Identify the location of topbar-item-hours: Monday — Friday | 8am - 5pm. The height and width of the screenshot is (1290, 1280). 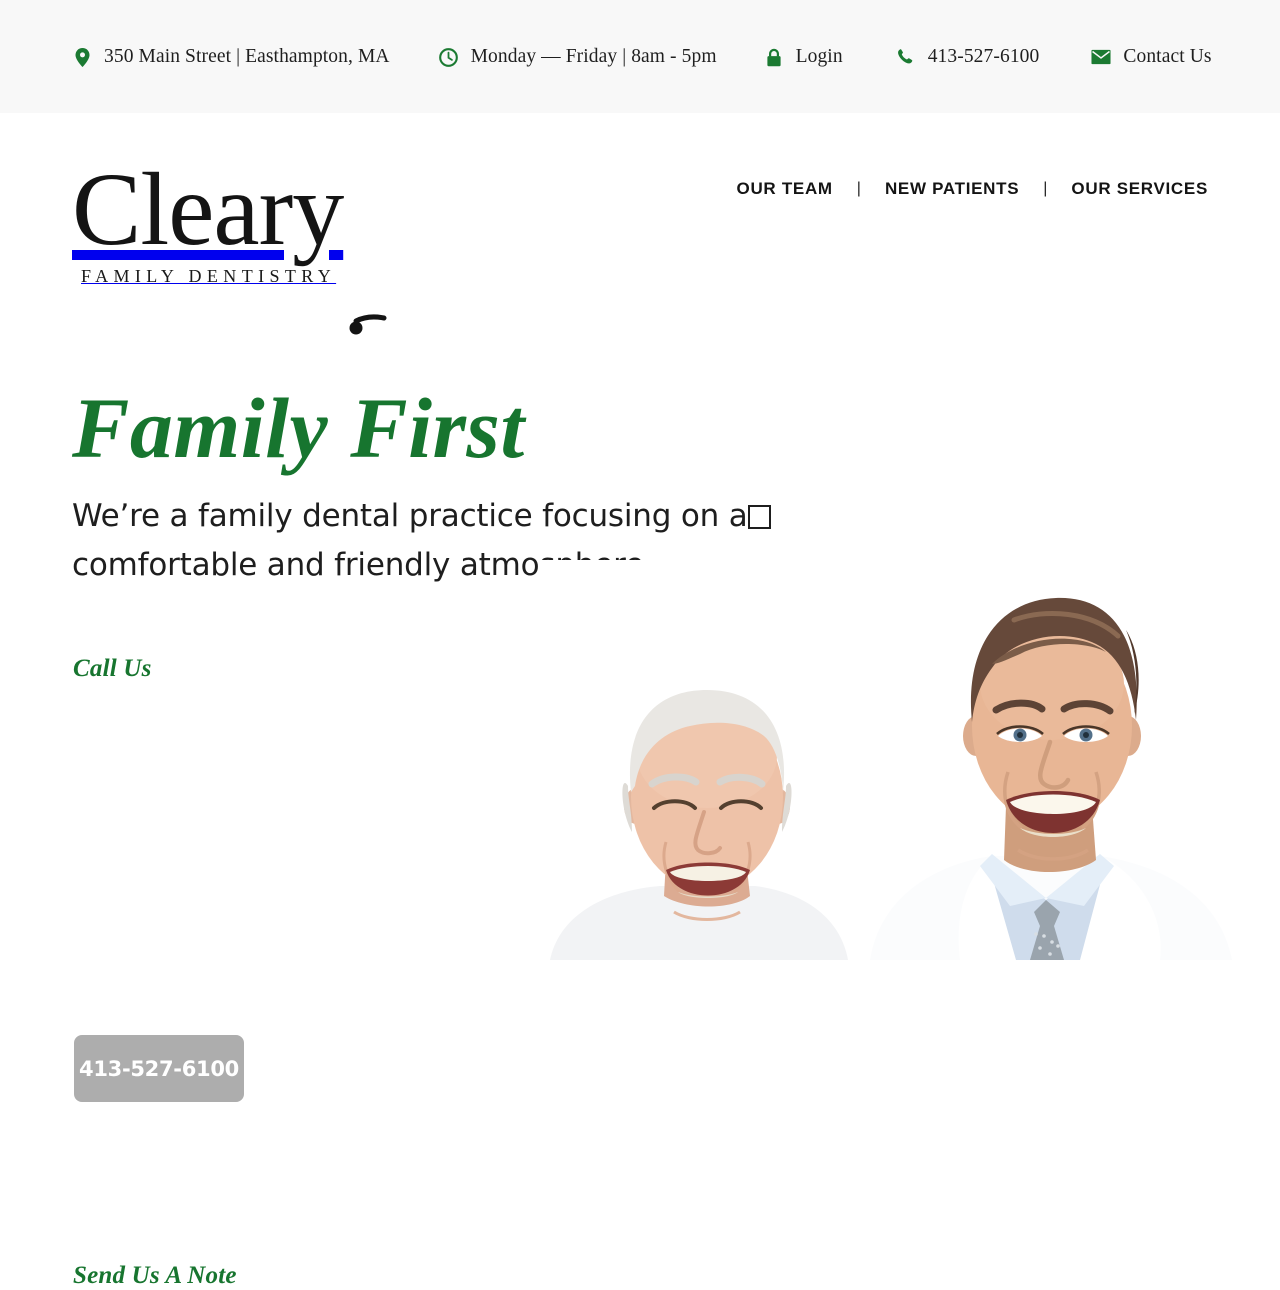
(578, 57).